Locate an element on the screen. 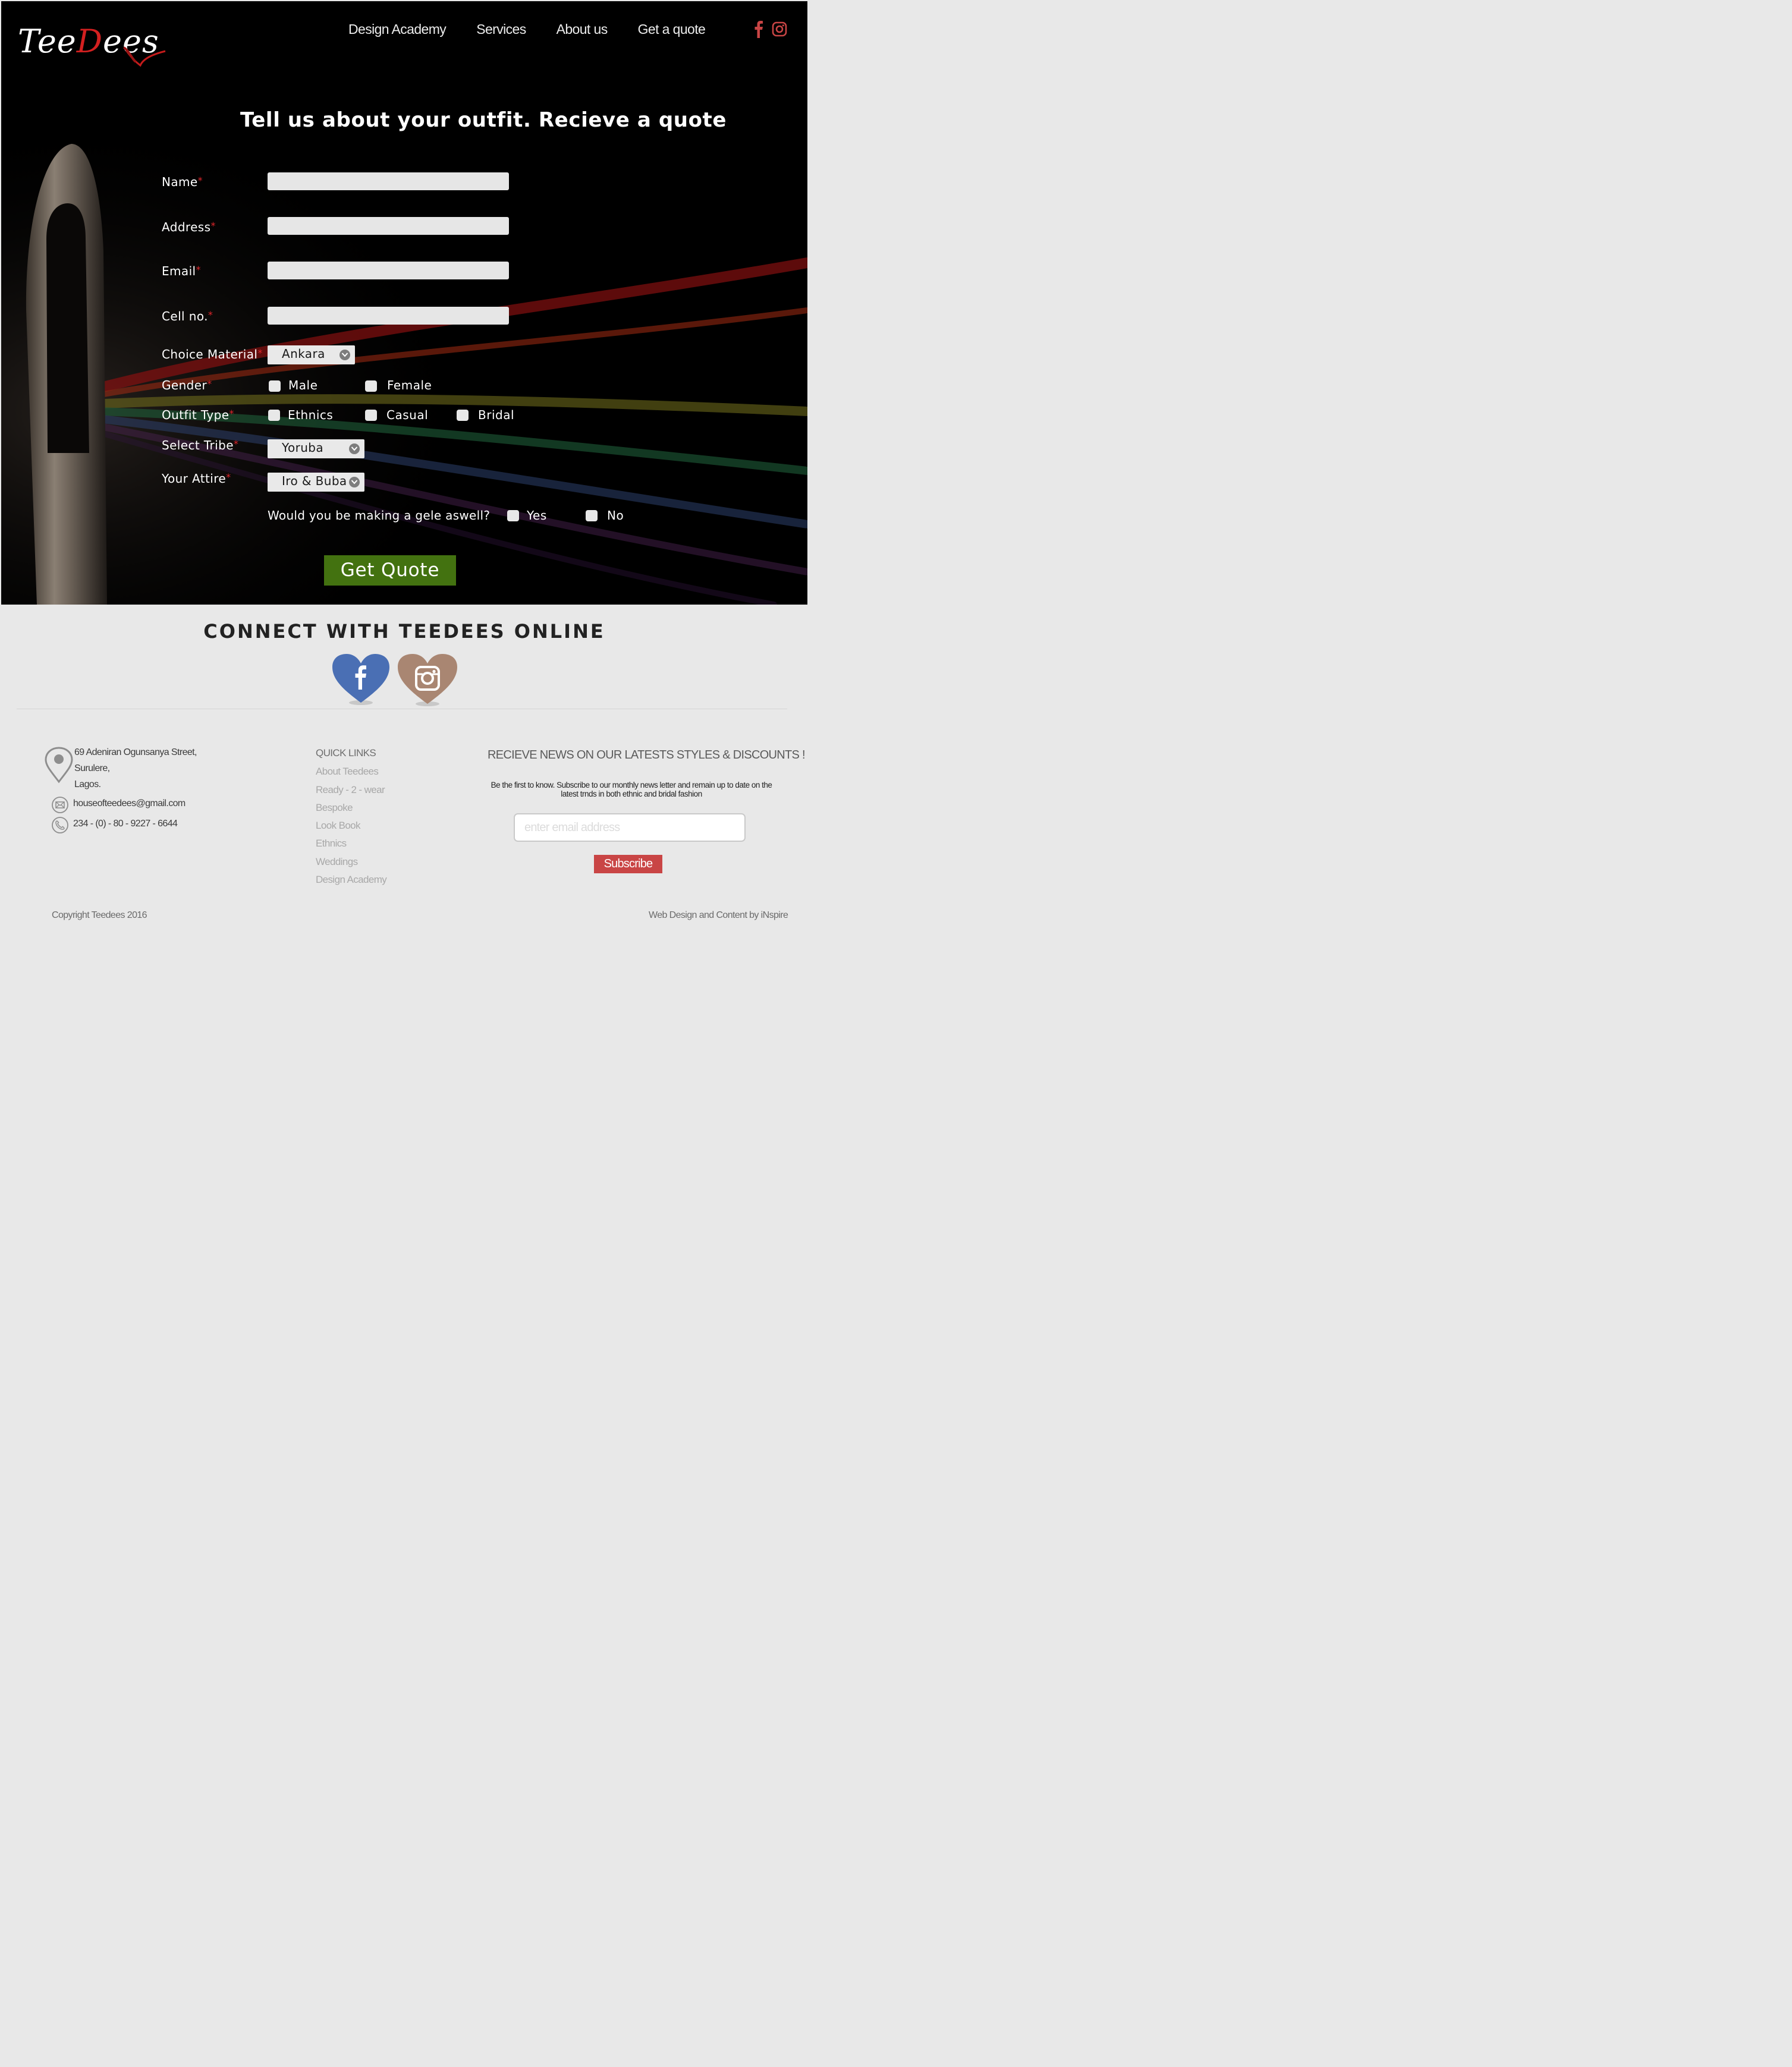  gender-male-label: Male is located at coordinates (303, 385).